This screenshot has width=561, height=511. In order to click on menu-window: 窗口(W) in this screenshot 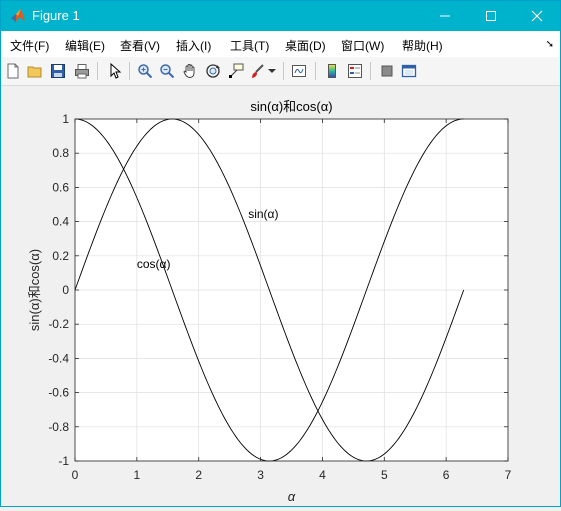, I will do `click(362, 45)`.